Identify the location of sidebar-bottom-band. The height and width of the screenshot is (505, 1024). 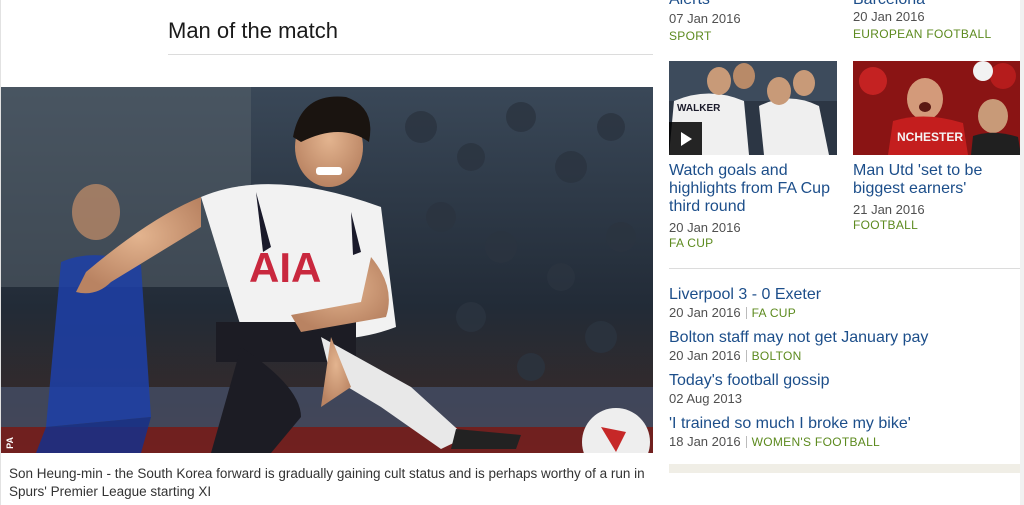
(844, 468).